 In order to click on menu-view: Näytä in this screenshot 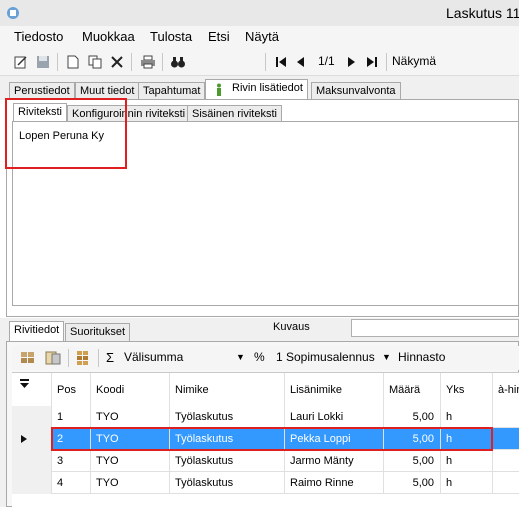, I will do `click(262, 36)`.